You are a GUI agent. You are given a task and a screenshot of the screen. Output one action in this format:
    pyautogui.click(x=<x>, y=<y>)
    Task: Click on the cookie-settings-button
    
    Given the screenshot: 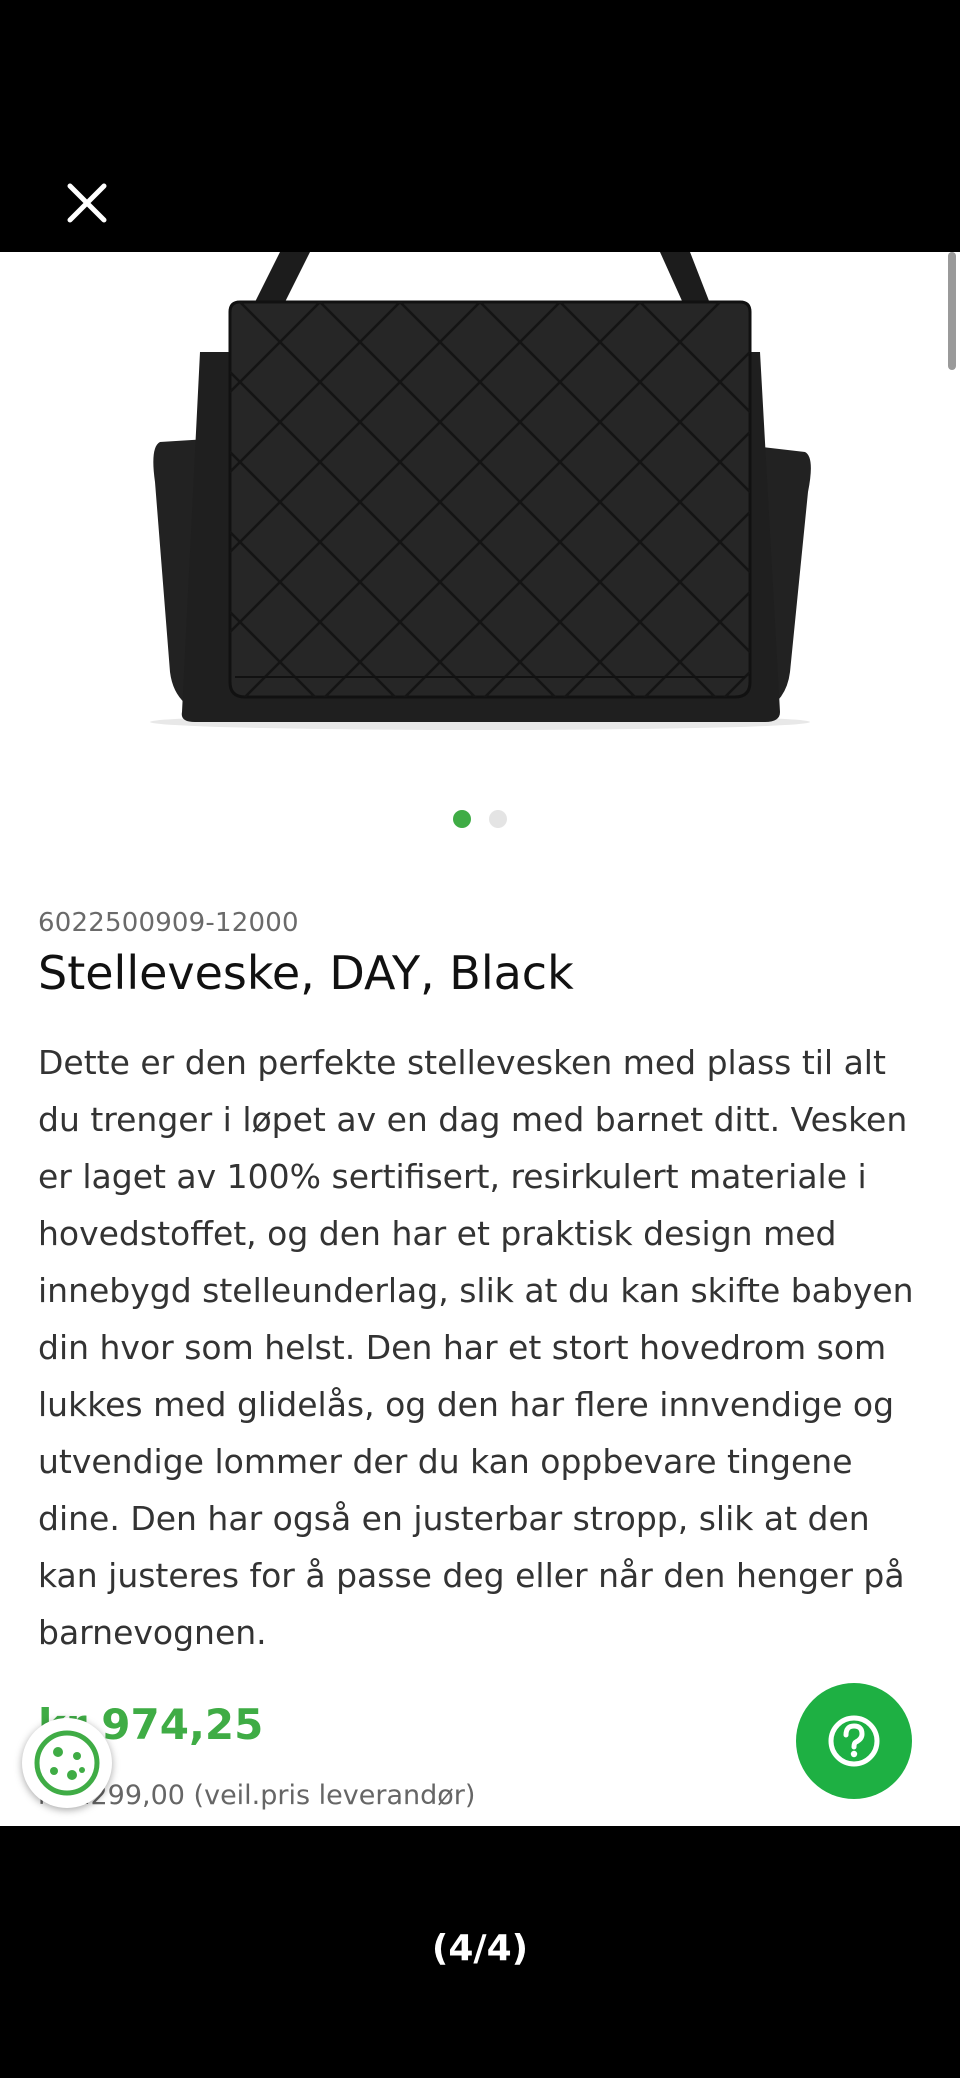 What is the action you would take?
    pyautogui.click(x=67, y=1763)
    